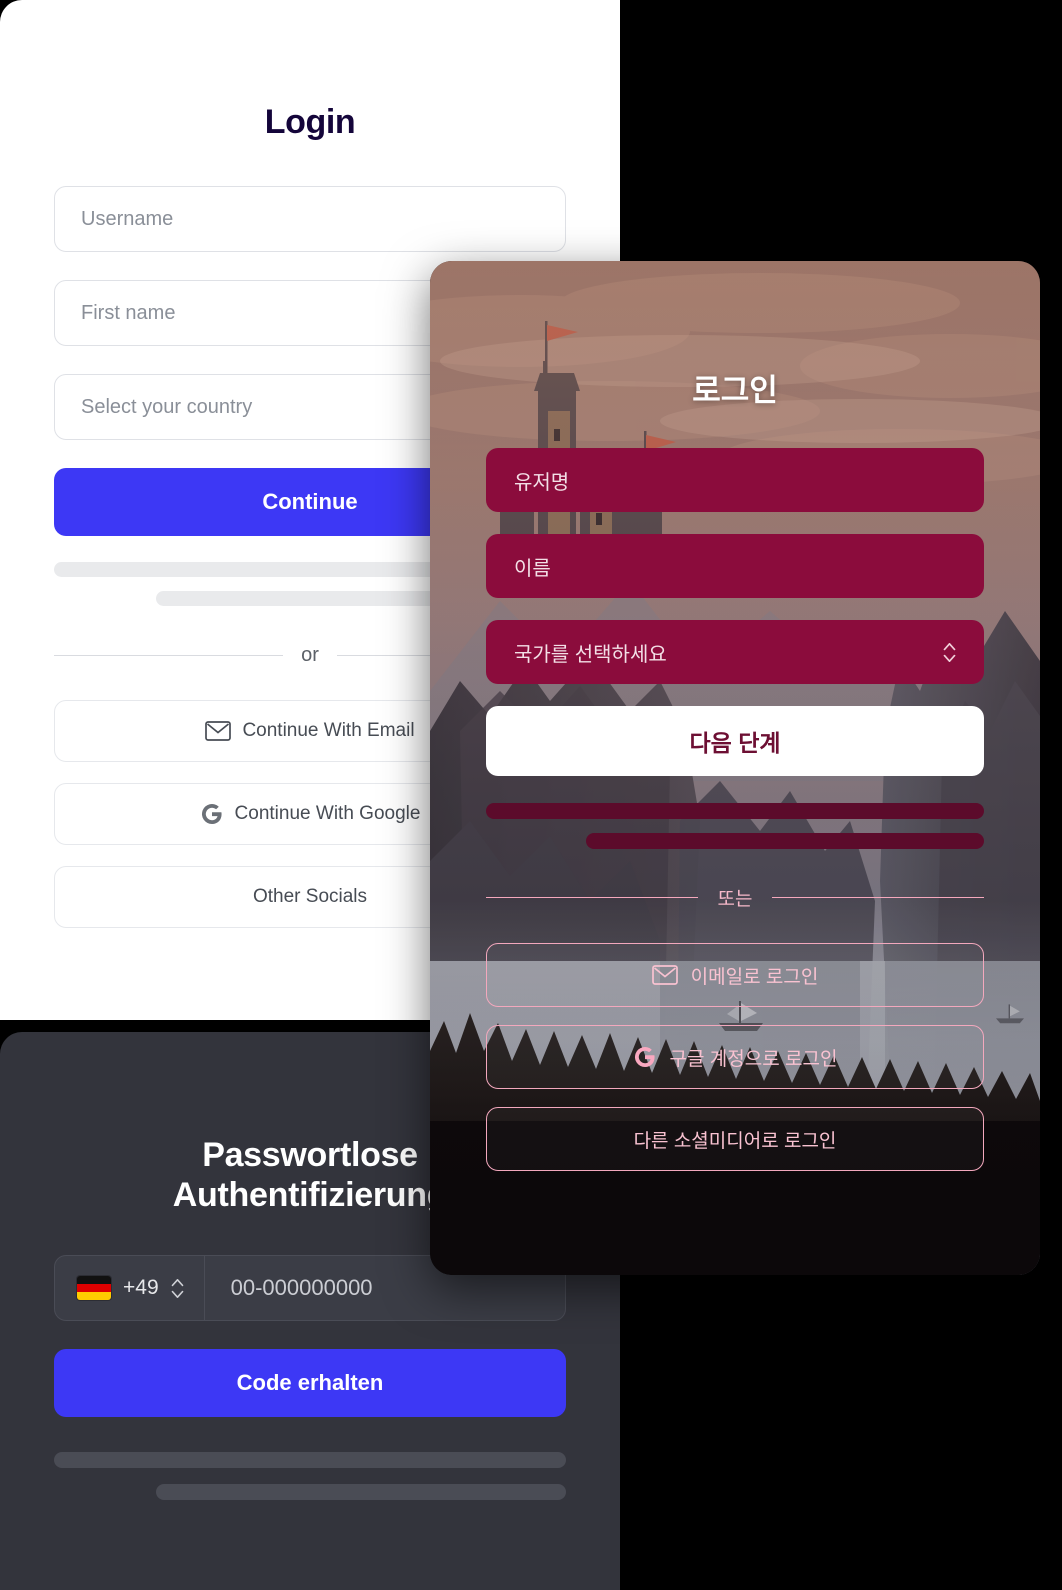 The width and height of the screenshot is (1062, 1590). I want to click on country-select-placeholder: Select your country, so click(167, 406).